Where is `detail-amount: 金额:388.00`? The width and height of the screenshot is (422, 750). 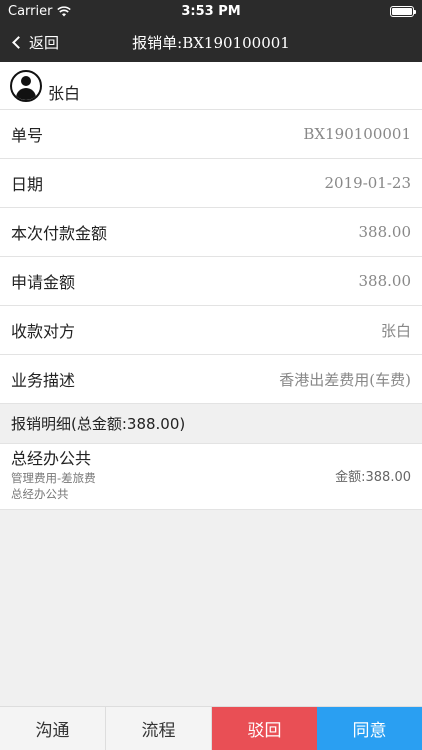
detail-amount: 金额:388.00 is located at coordinates (373, 477).